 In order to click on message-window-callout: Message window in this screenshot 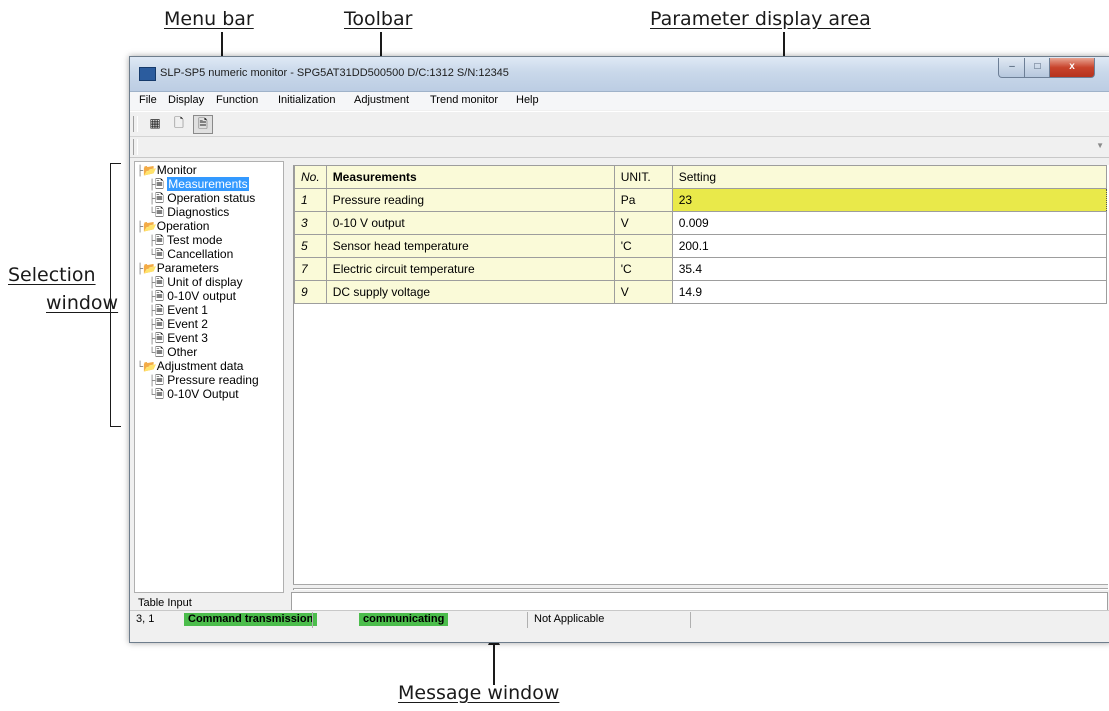, I will do `click(479, 693)`.